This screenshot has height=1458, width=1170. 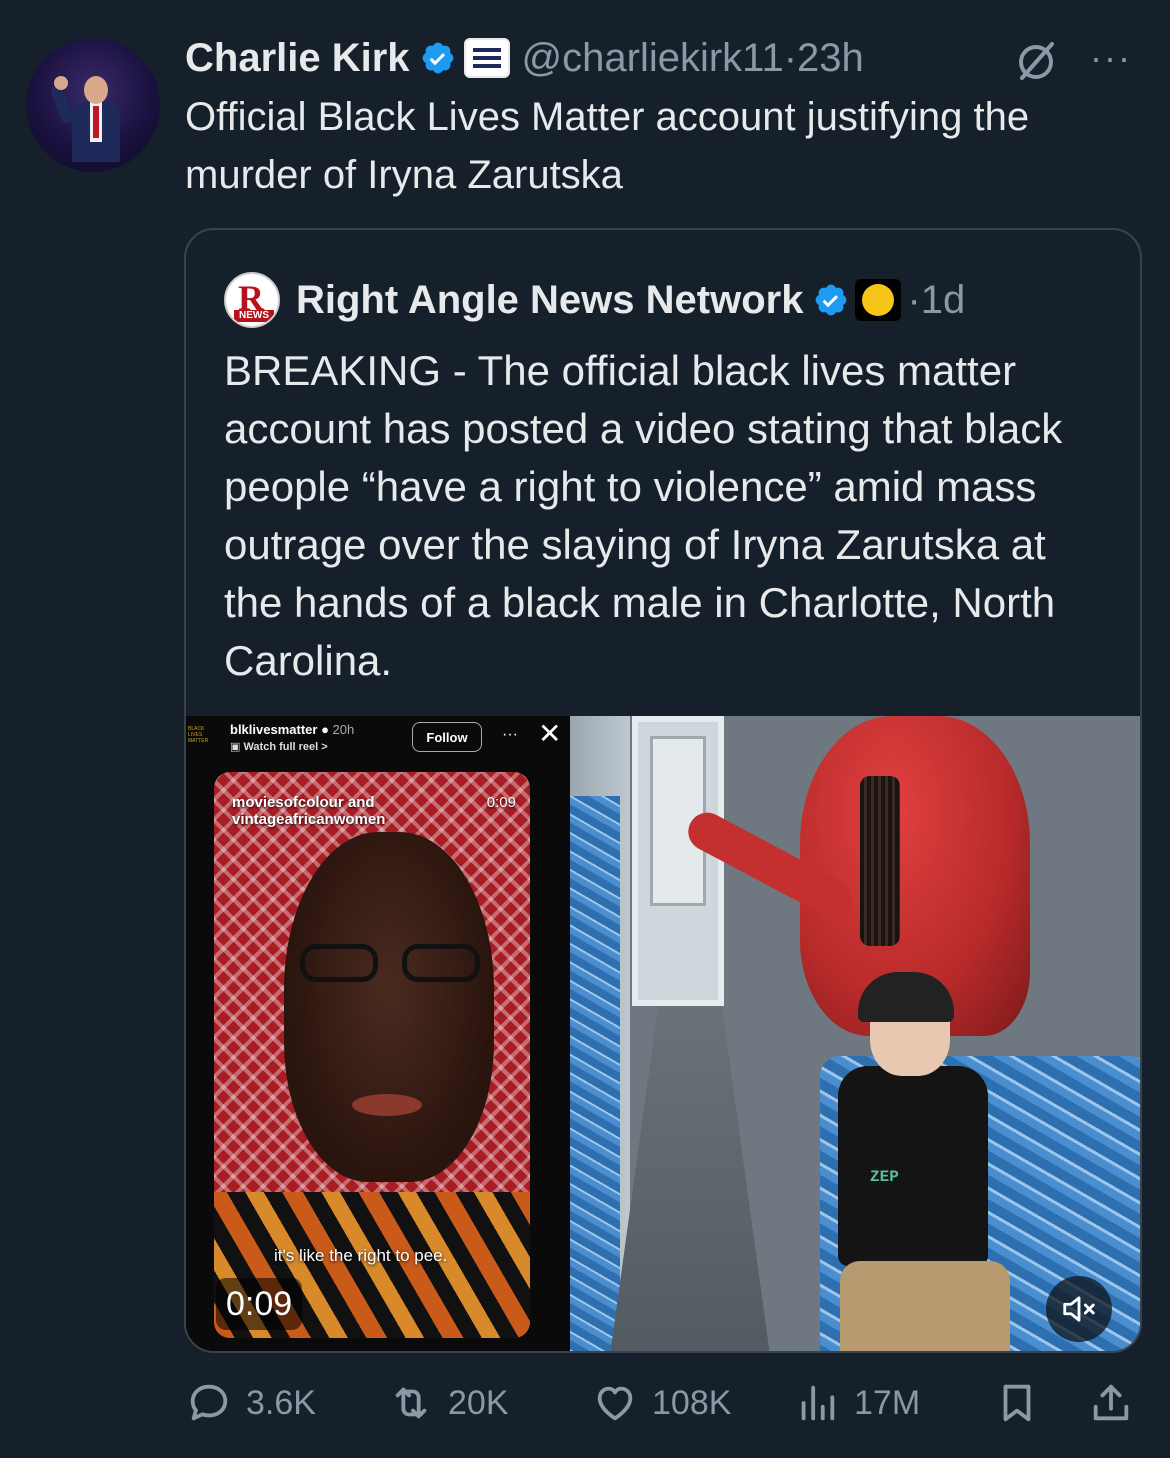 What do you see at coordinates (880, 861) in the screenshot?
I see `person-hair` at bounding box center [880, 861].